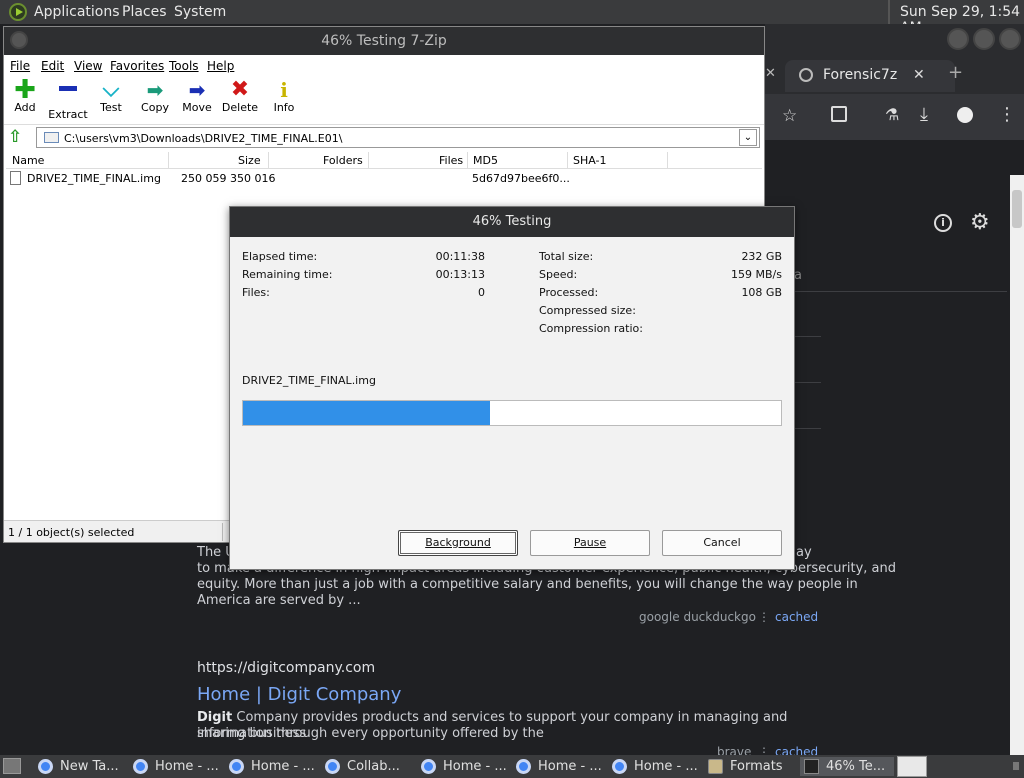 This screenshot has height=778, width=1024. What do you see at coordinates (806, 75) in the screenshot?
I see `globe-icon` at bounding box center [806, 75].